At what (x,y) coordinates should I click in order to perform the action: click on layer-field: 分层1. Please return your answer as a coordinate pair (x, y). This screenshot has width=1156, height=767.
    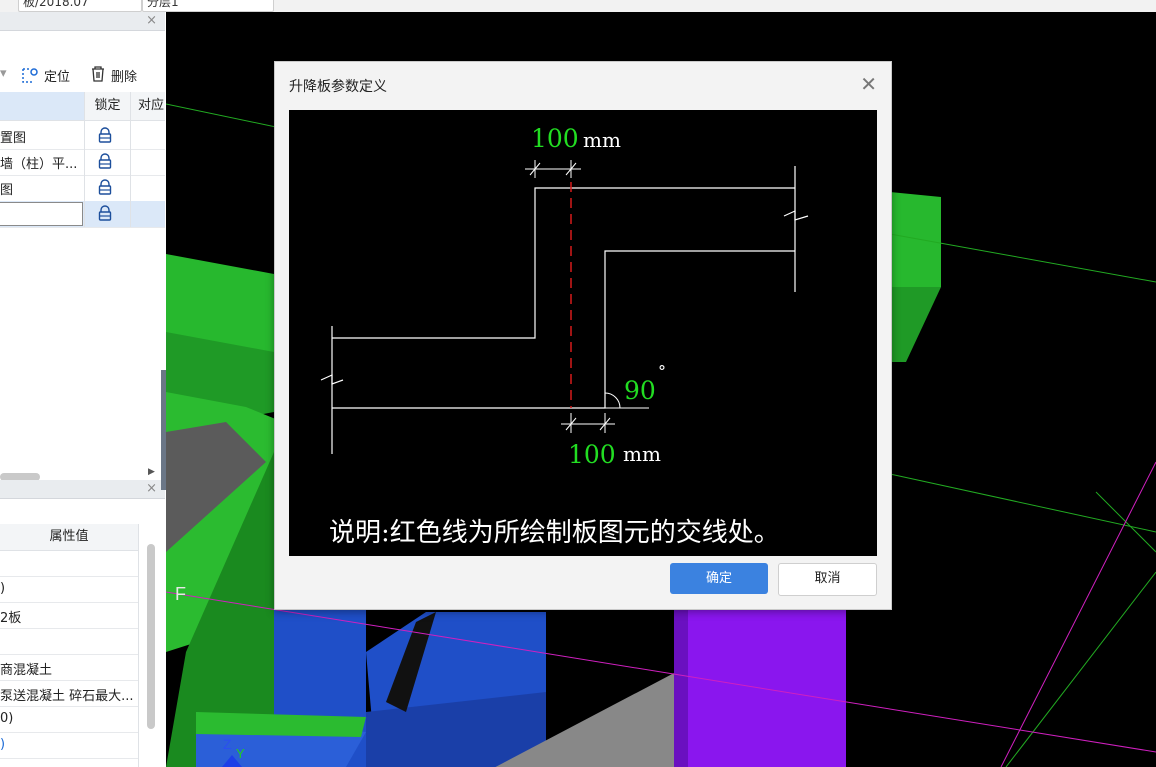
    Looking at the image, I should click on (208, 6).